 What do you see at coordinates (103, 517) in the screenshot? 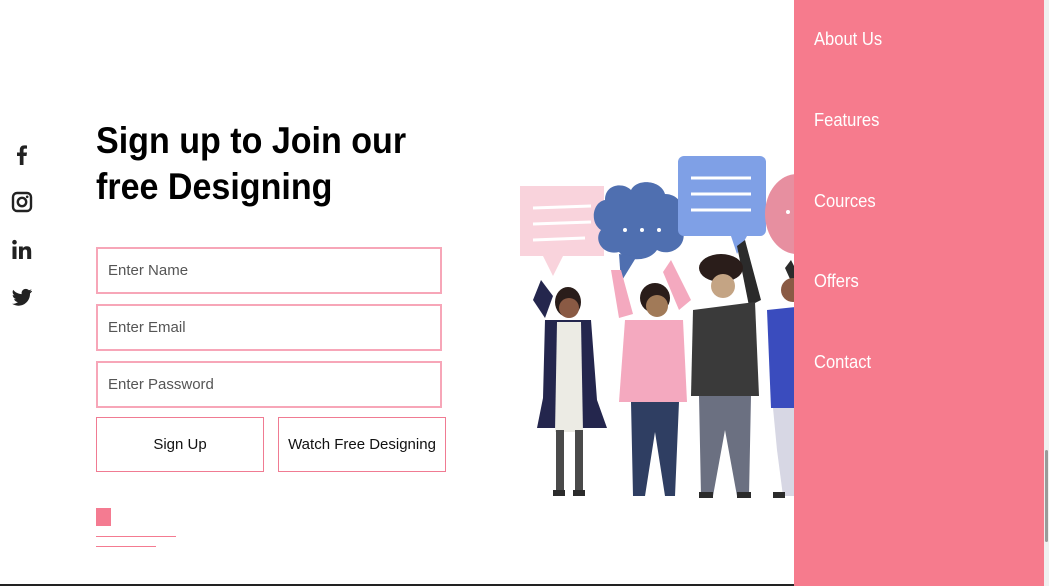
I see `decorative-square` at bounding box center [103, 517].